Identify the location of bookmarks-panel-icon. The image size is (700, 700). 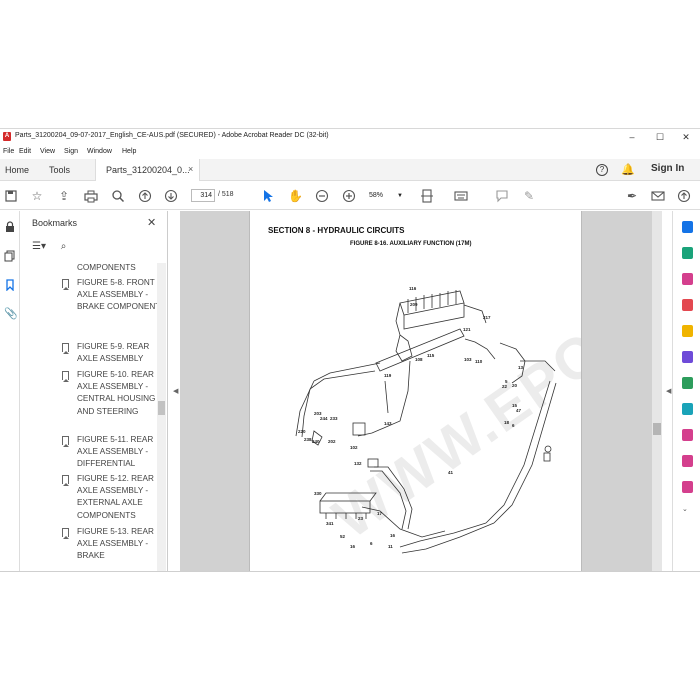
(10, 285).